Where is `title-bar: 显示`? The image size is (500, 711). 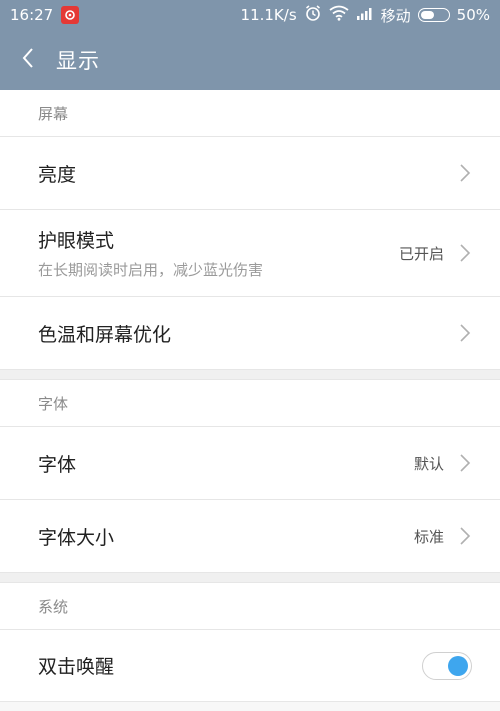
title-bar: 显示 is located at coordinates (250, 60).